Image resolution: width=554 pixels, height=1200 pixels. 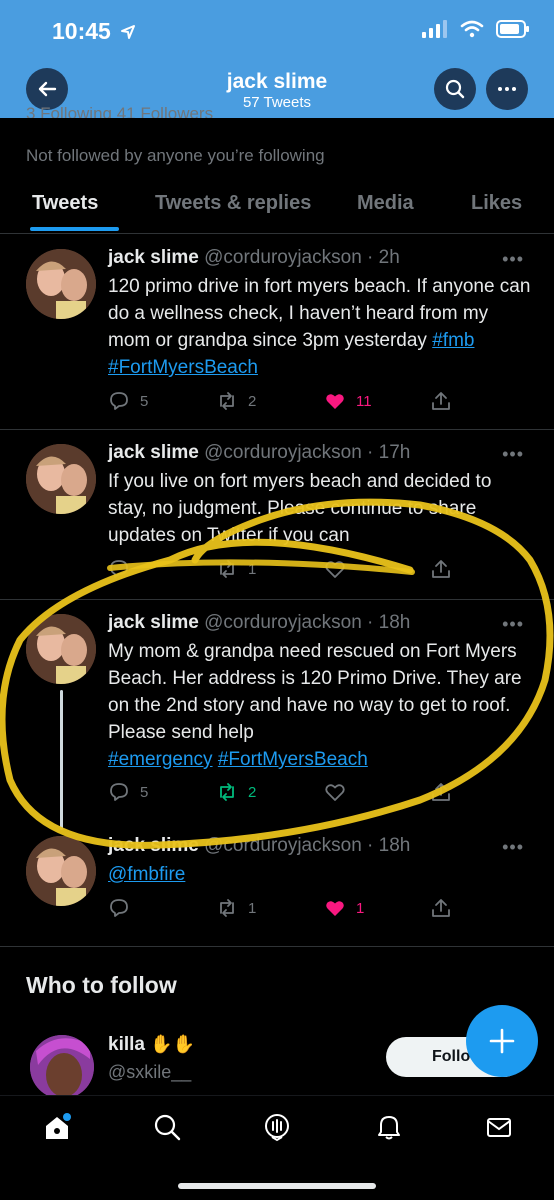 I want to click on tweet-header: jack slime @corduroyjackson · 17h, so click(x=259, y=453).